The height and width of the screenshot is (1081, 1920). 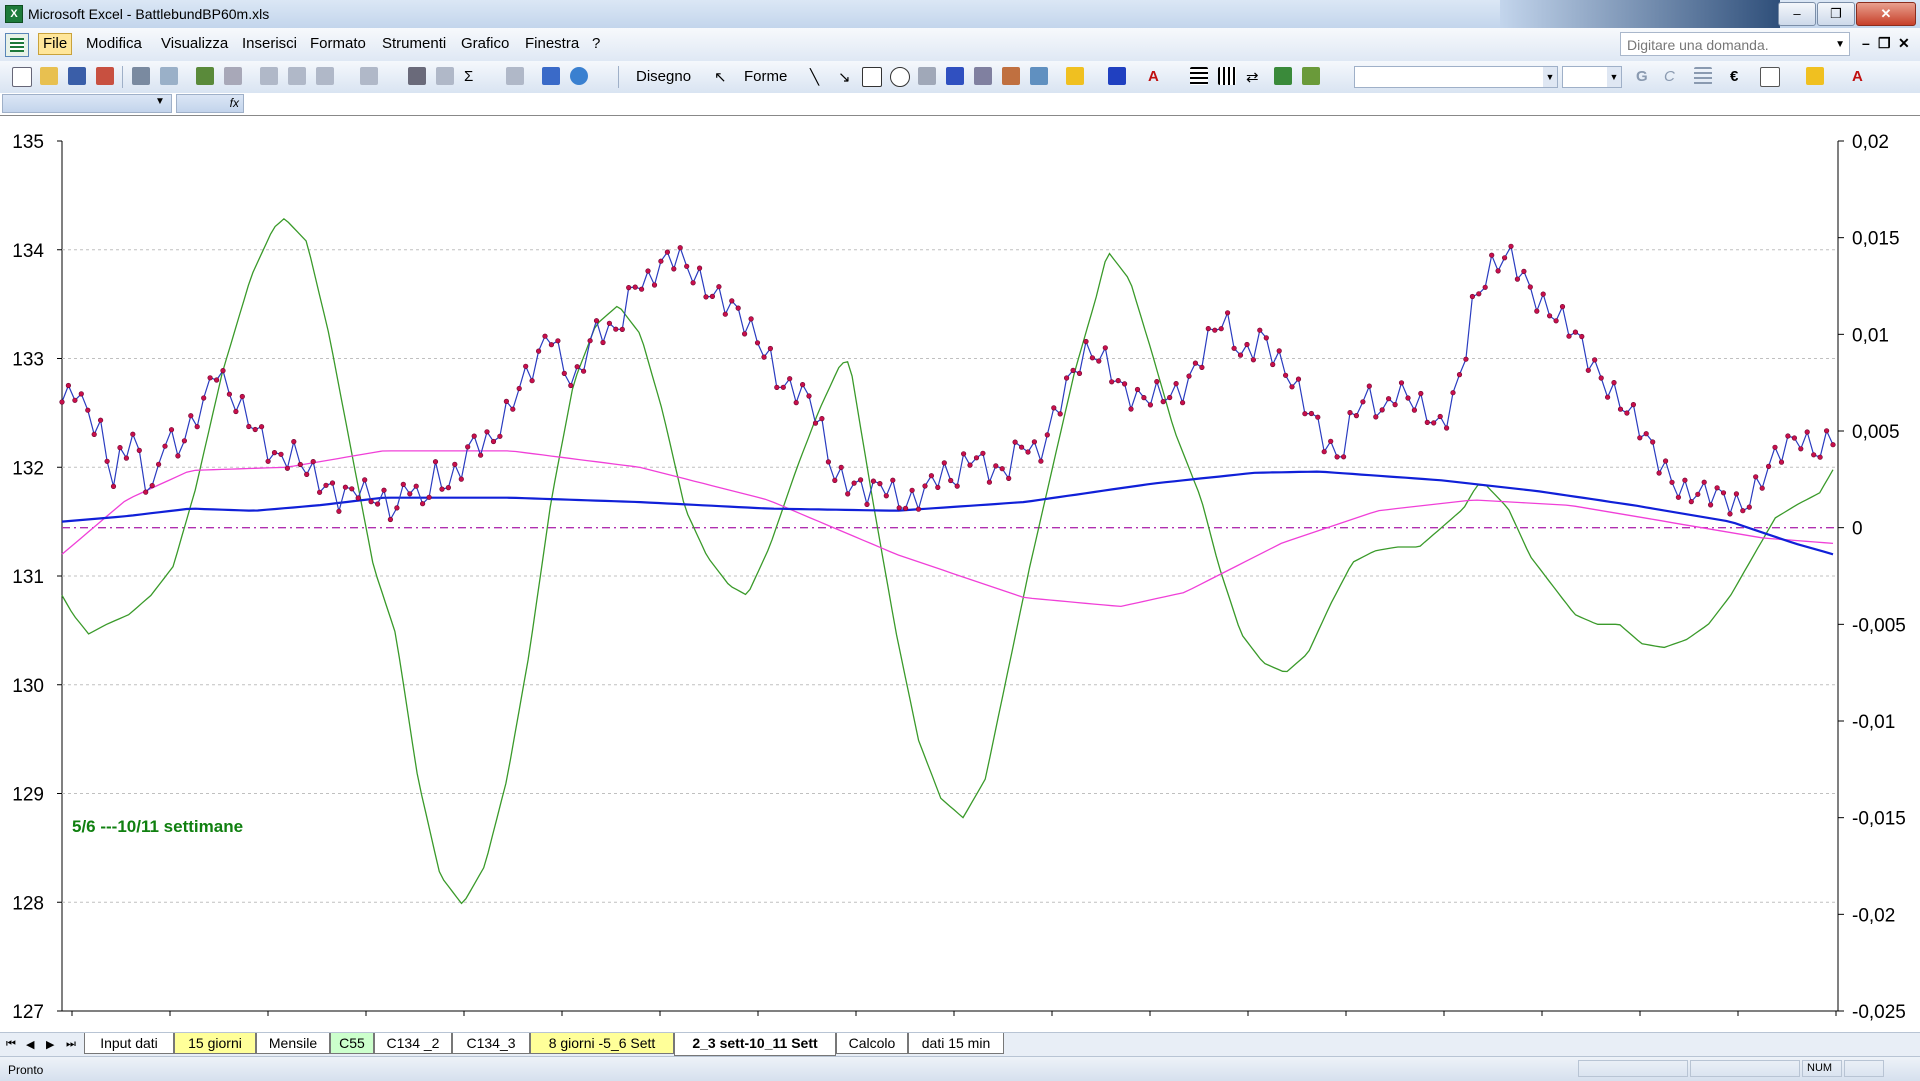 I want to click on shapes-menu: Forme, so click(x=765, y=76).